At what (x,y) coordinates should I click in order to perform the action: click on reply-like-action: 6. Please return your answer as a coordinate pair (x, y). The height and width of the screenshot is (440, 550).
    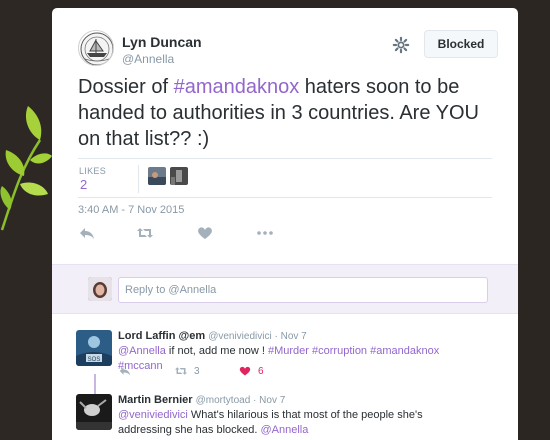
    Looking at the image, I should click on (251, 371).